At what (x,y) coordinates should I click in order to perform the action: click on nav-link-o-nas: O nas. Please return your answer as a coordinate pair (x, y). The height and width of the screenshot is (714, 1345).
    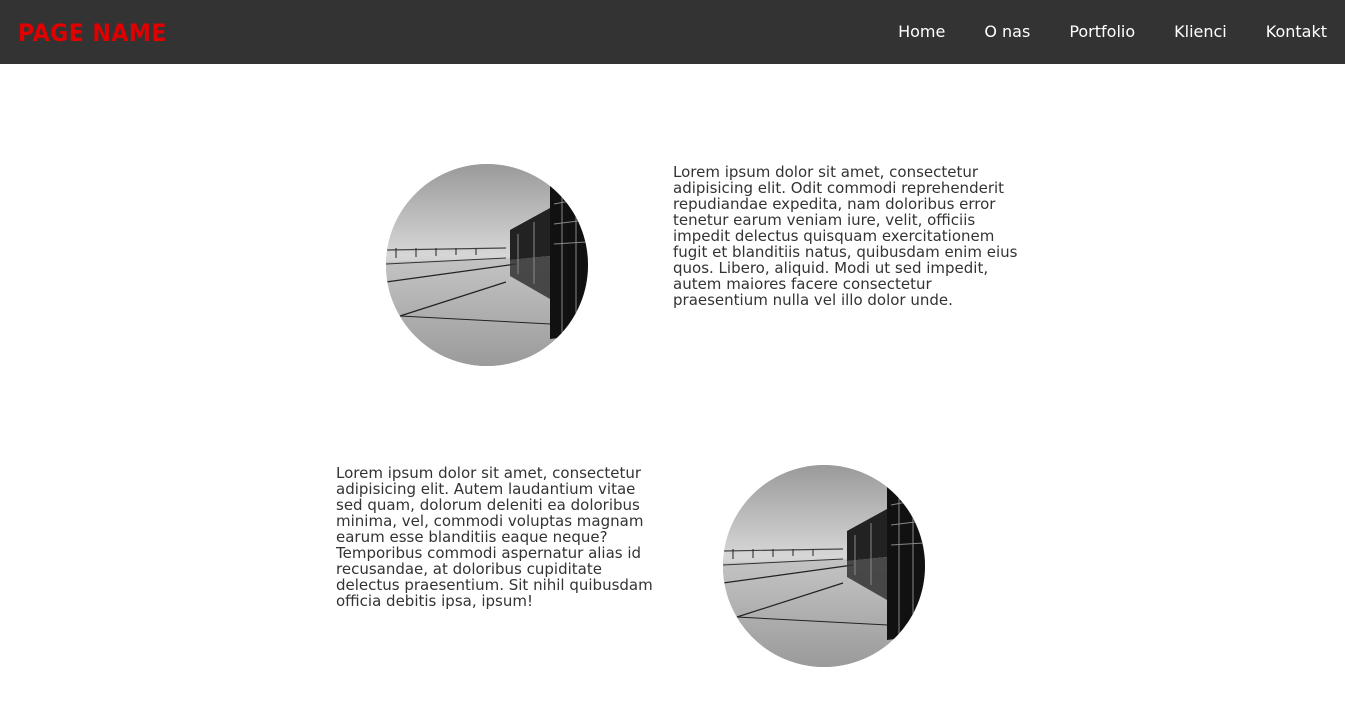
    Looking at the image, I should click on (1007, 32).